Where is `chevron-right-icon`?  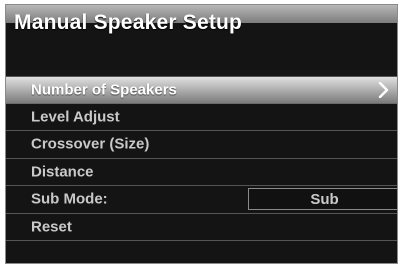
chevron-right-icon is located at coordinates (383, 89).